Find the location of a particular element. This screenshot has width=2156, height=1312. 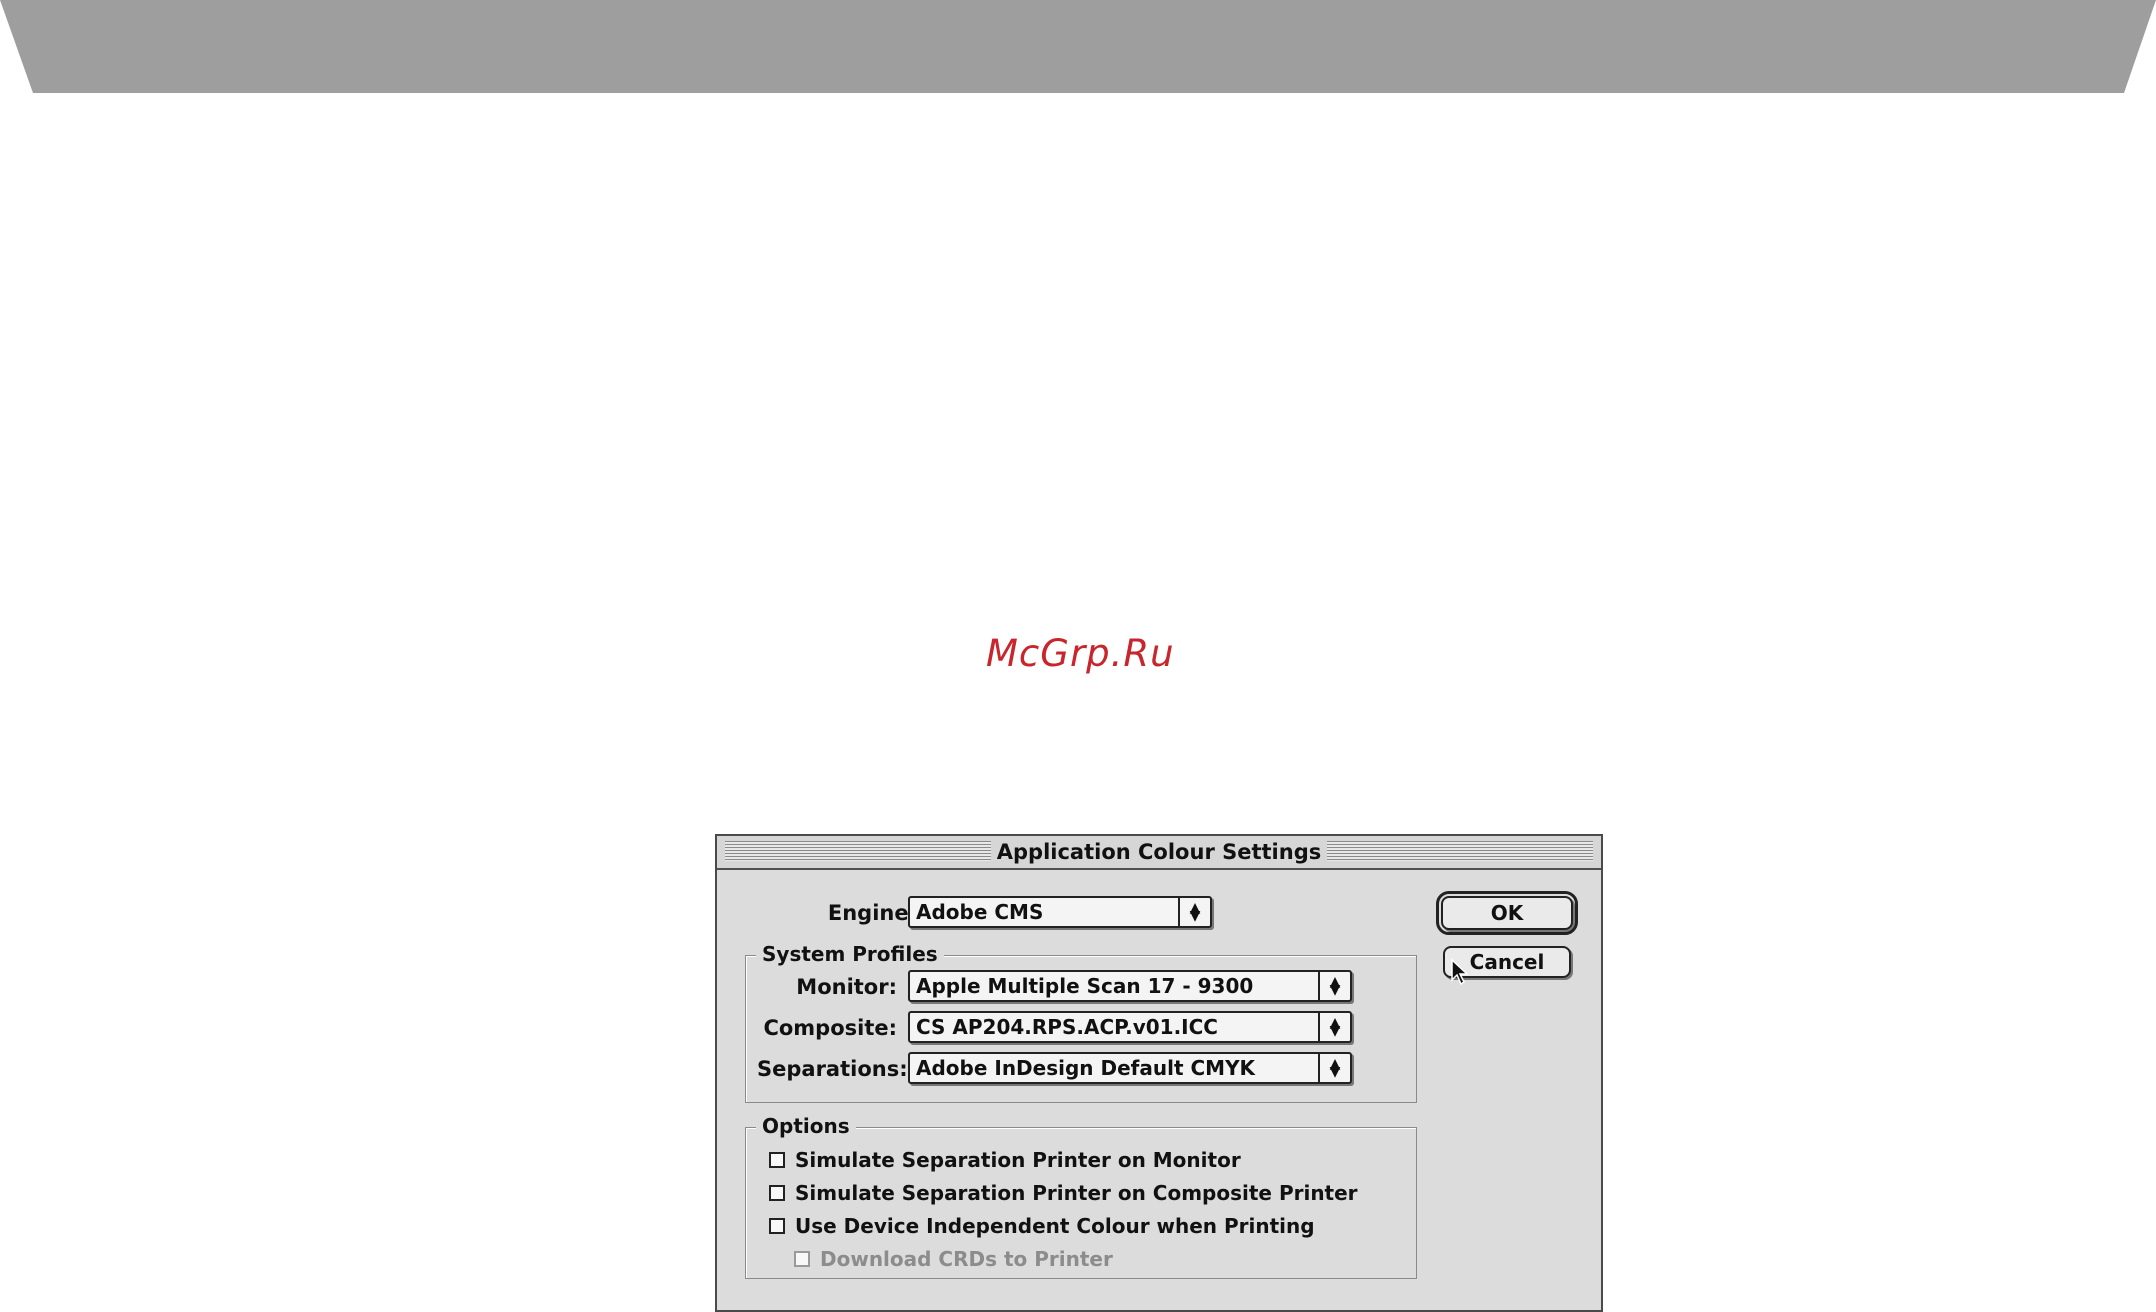

separations-popup: Adobe InDesign Default CMYK ▲ ▼ is located at coordinates (1130, 1068).